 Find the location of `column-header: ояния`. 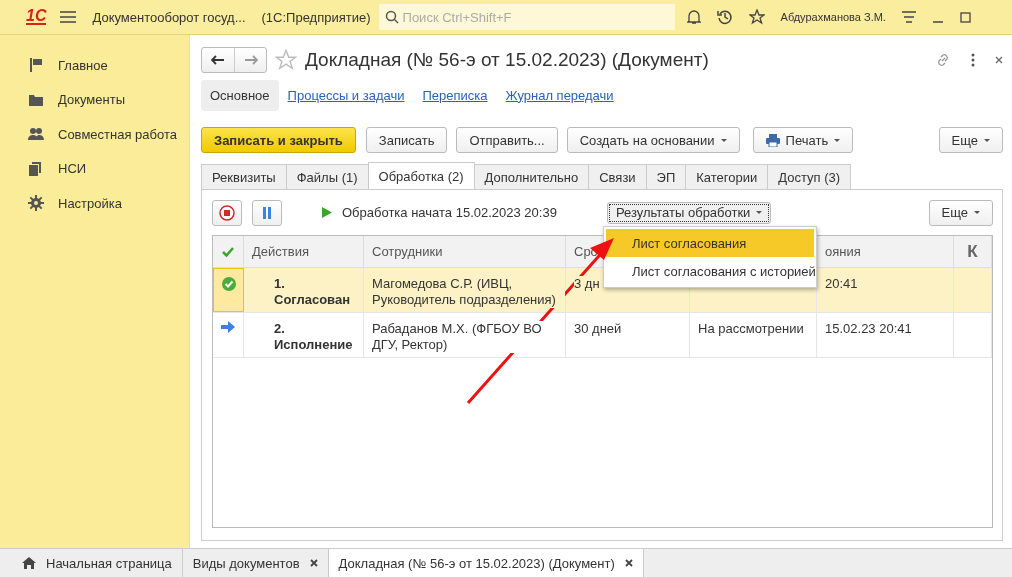

column-header: ояния is located at coordinates (843, 251).